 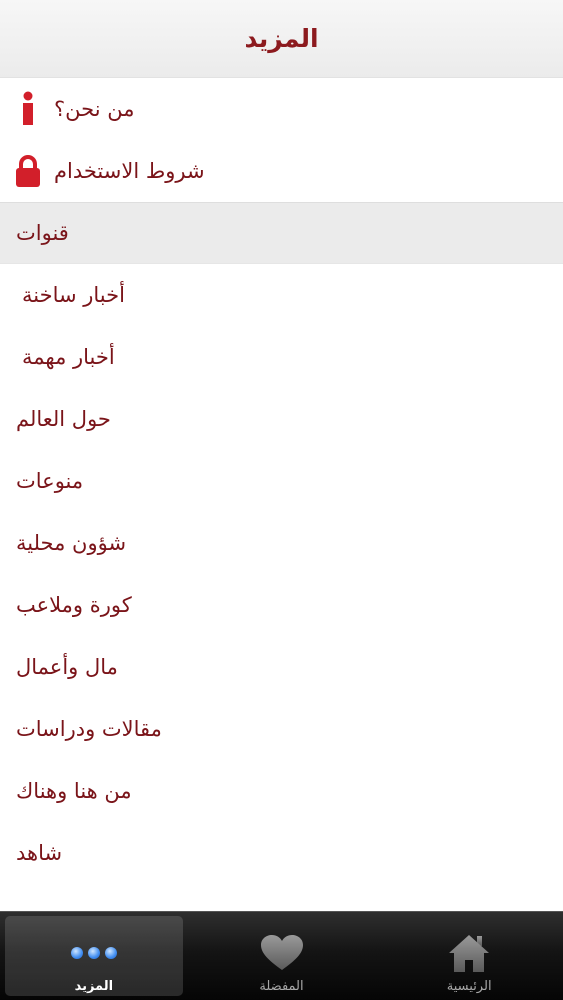 I want to click on menu-item-label: شروط الاستخدام, so click(x=129, y=171).